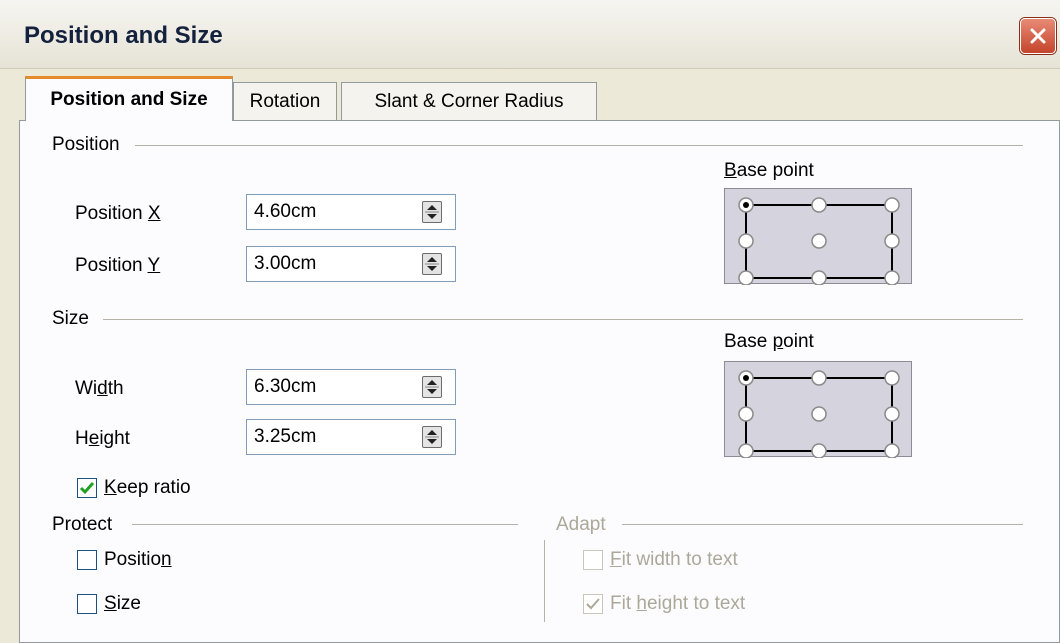  I want to click on mnemonic: e, so click(94, 438).